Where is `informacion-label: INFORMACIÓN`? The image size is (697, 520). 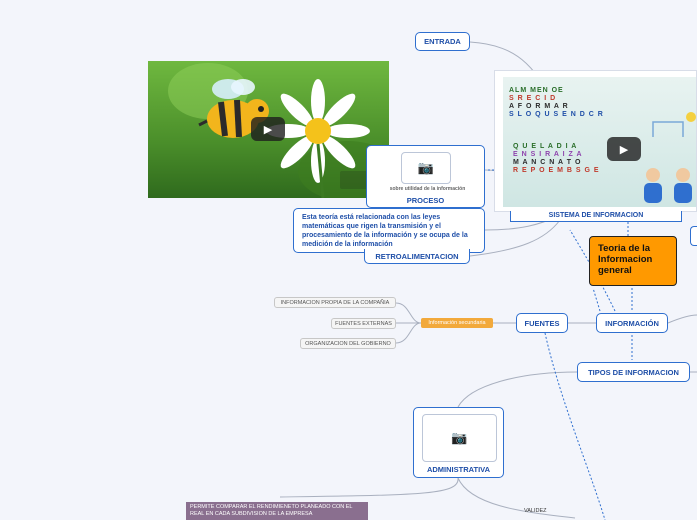
informacion-label: INFORMACIÓN is located at coordinates (632, 323).